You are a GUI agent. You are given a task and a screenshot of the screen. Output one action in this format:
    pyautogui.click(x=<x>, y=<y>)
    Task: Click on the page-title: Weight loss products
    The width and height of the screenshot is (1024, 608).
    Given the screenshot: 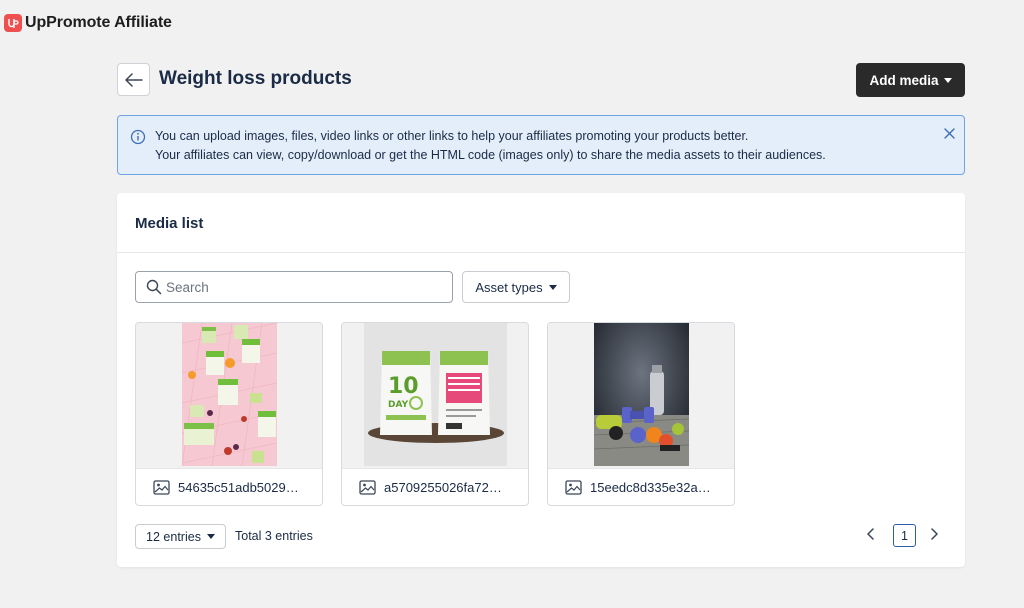 What is the action you would take?
    pyautogui.click(x=255, y=78)
    